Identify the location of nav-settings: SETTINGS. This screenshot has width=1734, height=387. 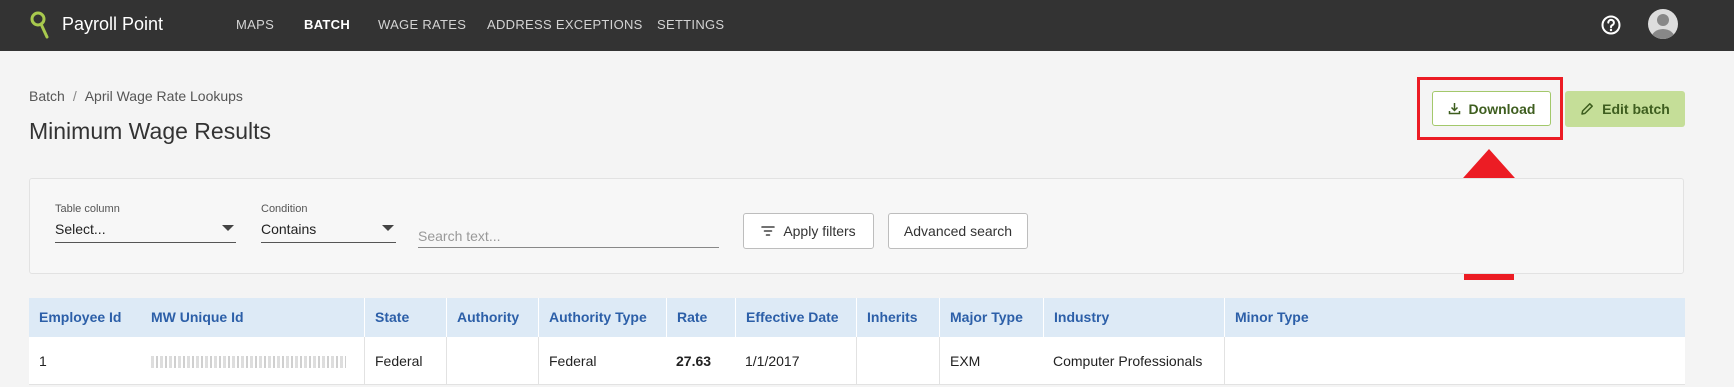
(690, 24).